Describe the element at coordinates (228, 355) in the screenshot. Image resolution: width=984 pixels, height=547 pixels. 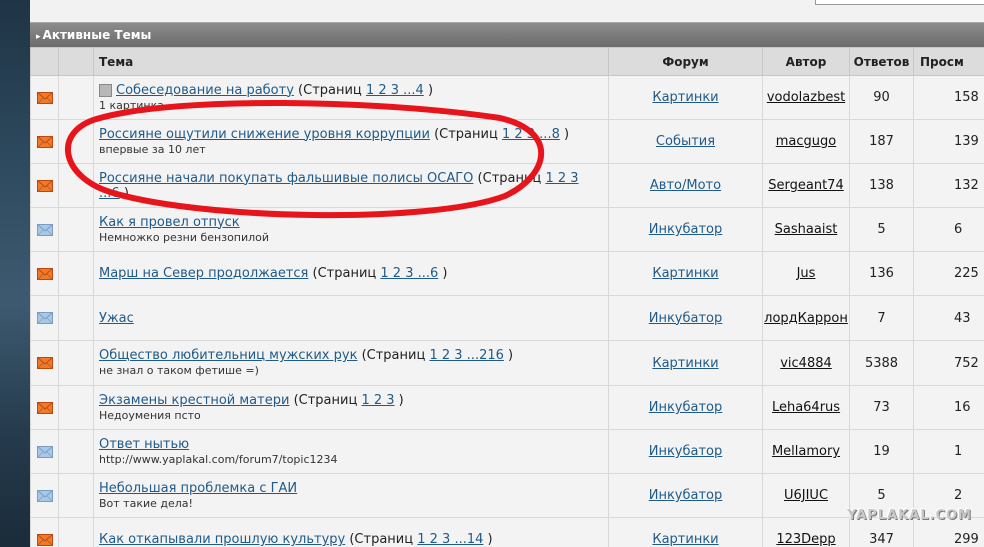
I see `topic-link: Общество любительниц мужских рук` at that location.